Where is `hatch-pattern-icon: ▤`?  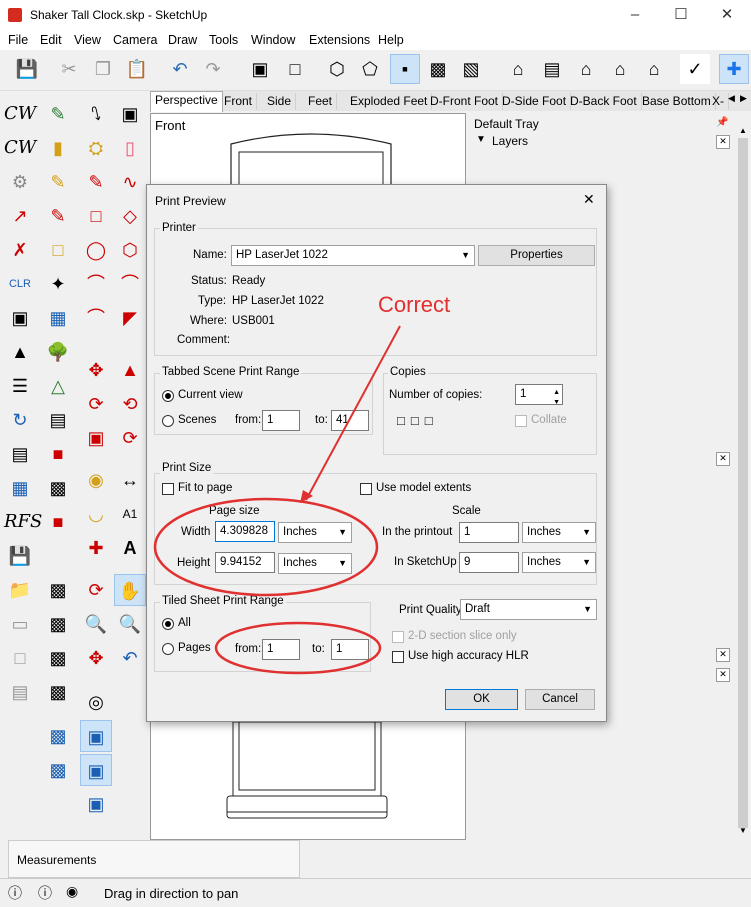
hatch-pattern-icon: ▤ is located at coordinates (58, 420).